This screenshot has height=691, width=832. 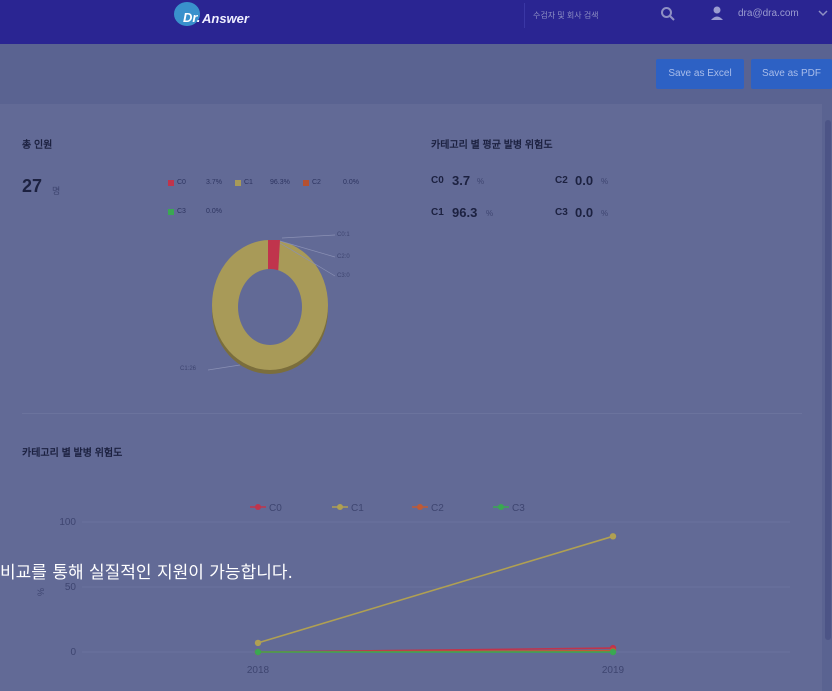 I want to click on line-chart-title: 카테고리 별 발병 위험도, so click(x=72, y=453).